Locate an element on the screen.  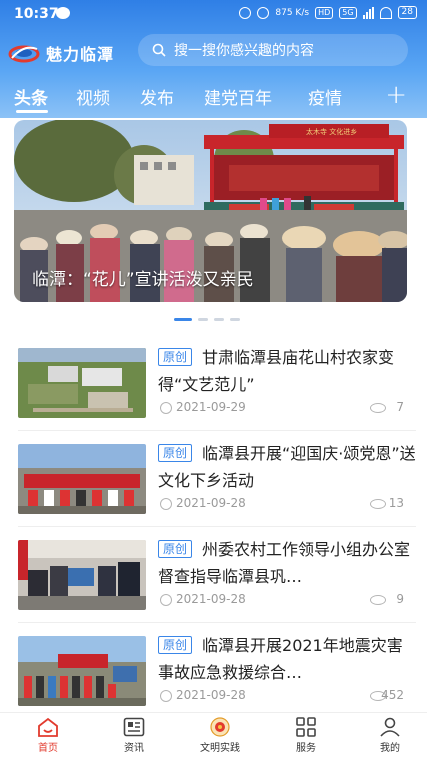
news-item: 原创 临潭县开展2021年地震灾害事故应急救援综合… 2021-09-28 452 is located at coordinates (213, 675).